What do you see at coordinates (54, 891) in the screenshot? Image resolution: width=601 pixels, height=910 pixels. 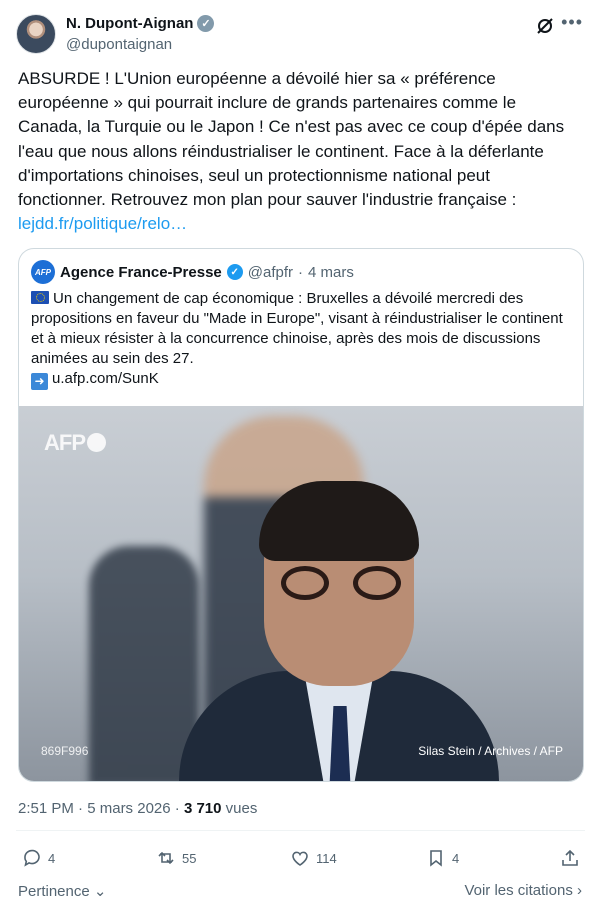 I see `sort-label: Pertinence` at bounding box center [54, 891].